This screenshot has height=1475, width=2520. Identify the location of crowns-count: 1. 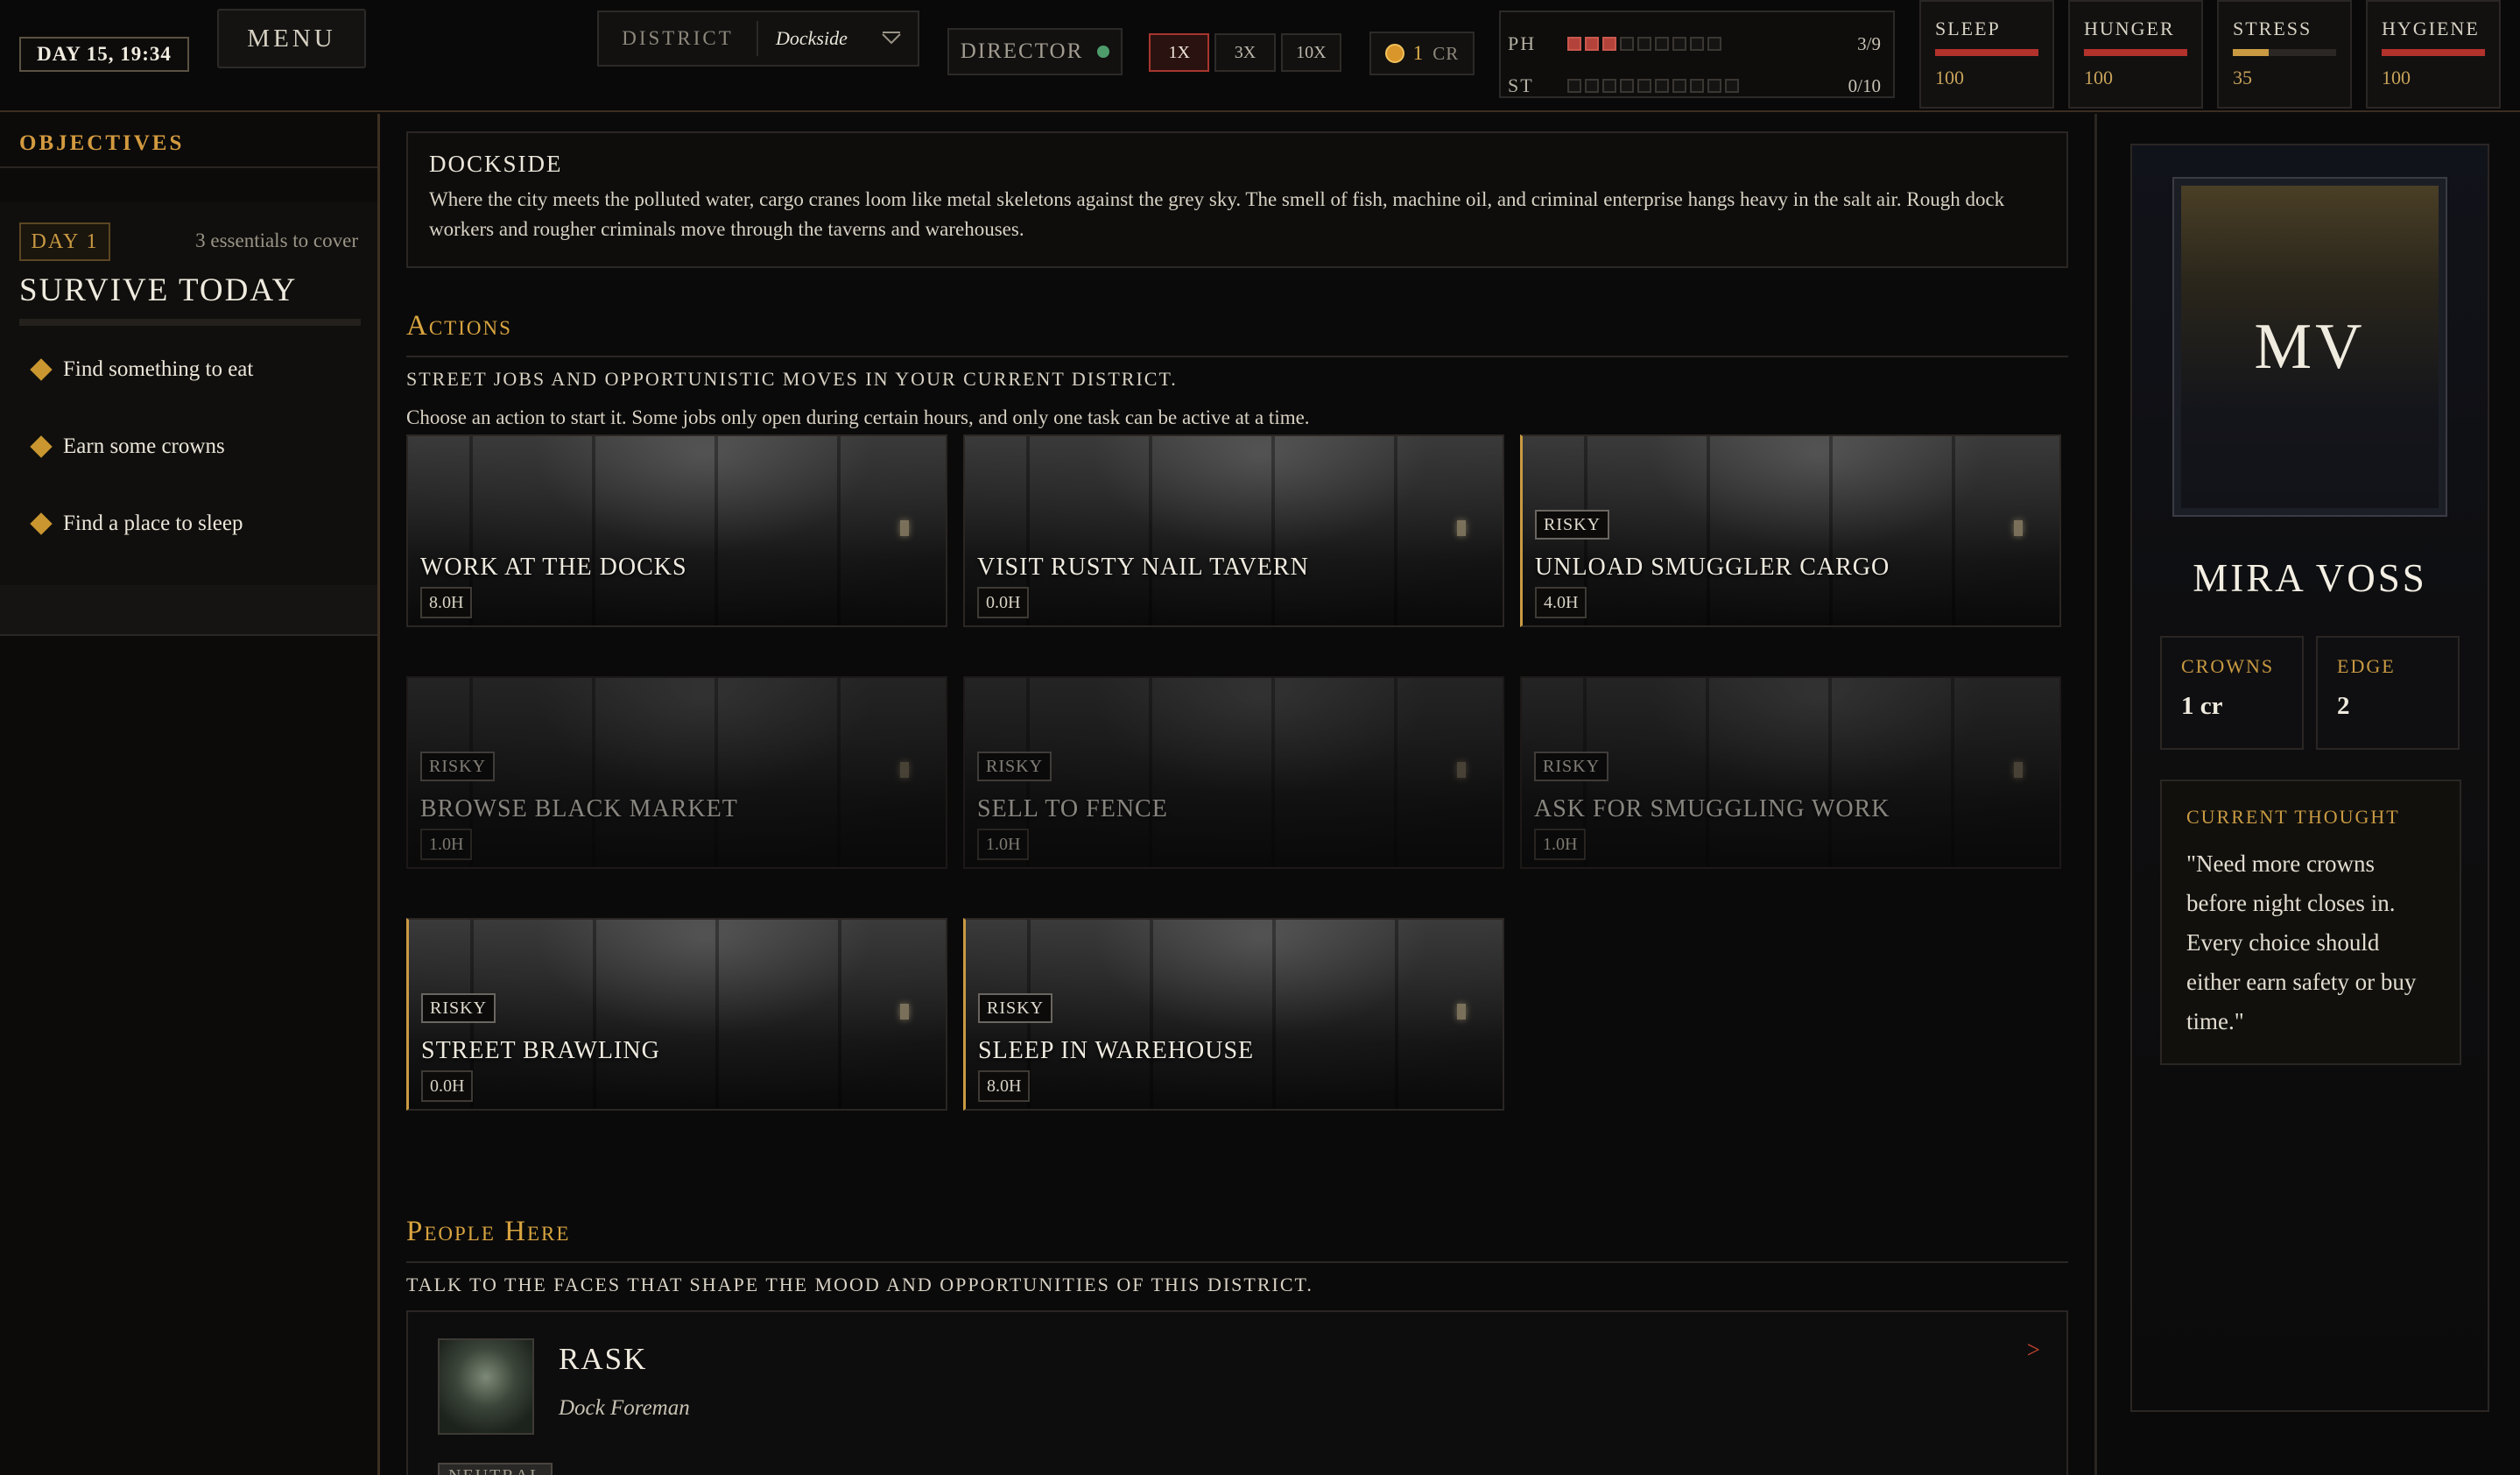
(1418, 53).